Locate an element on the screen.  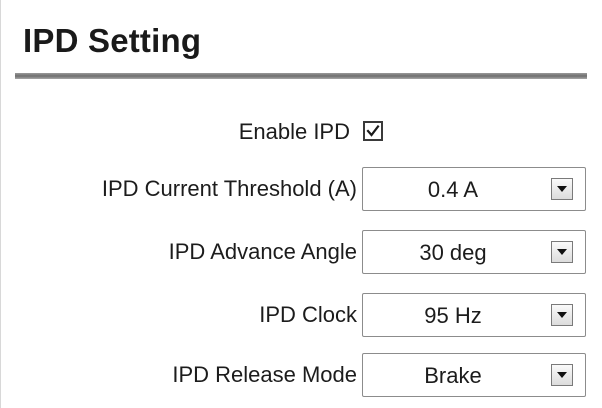
enable-ipd-row: Enable IPD is located at coordinates (301, 134).